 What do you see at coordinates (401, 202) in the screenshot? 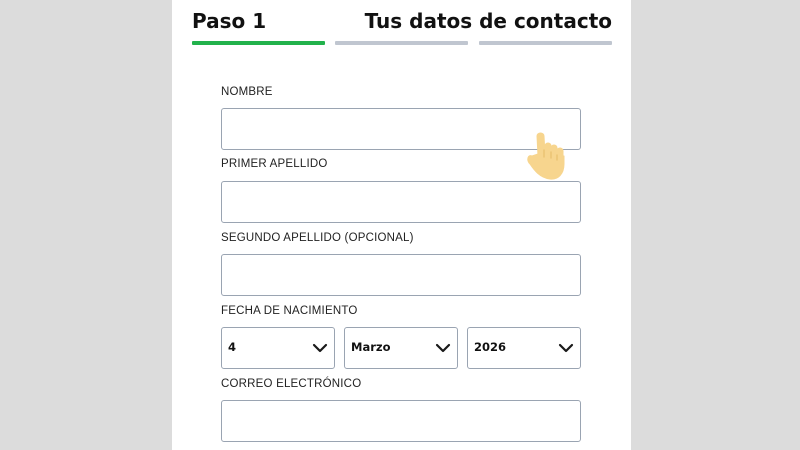
I see `primer-apellido-field` at bounding box center [401, 202].